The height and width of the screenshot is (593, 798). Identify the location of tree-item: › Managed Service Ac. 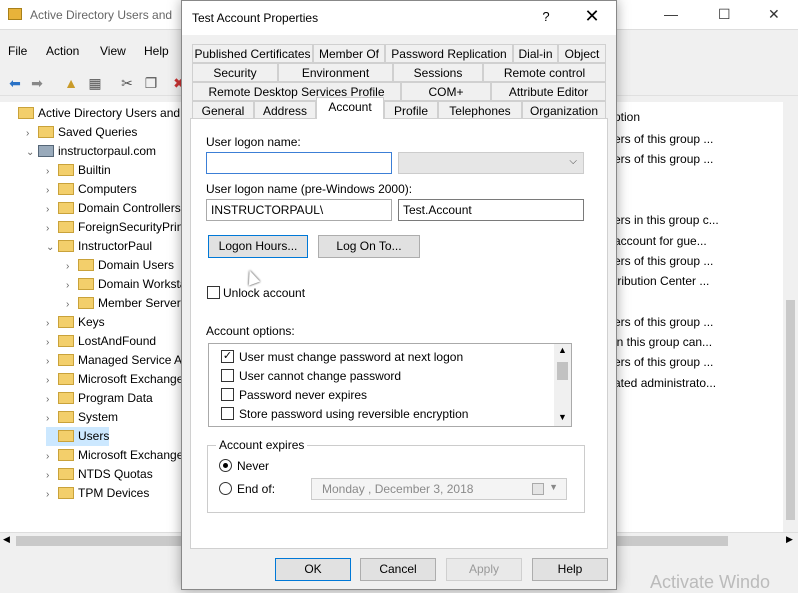
(114, 360).